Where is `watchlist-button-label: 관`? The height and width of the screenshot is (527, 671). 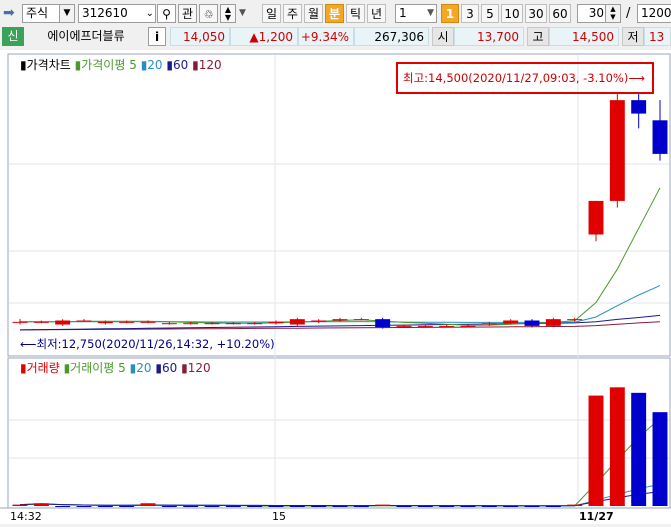 watchlist-button-label: 관 is located at coordinates (187, 14).